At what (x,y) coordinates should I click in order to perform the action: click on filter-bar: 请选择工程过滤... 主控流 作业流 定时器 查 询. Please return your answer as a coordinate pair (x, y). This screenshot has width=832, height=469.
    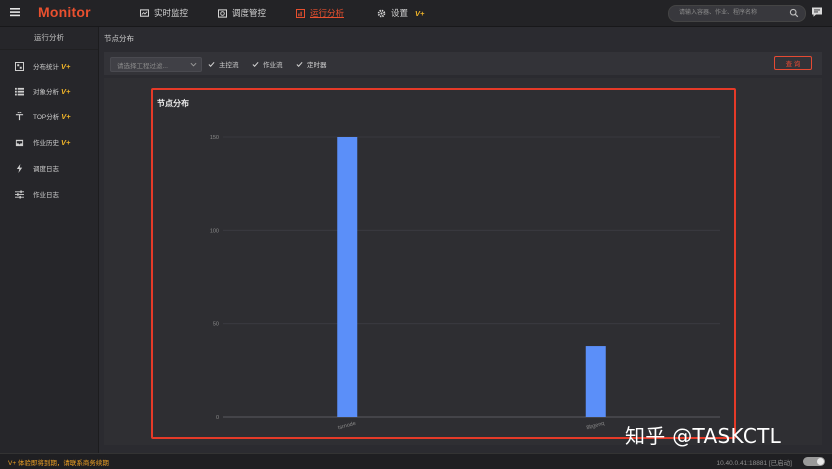
    Looking at the image, I should click on (463, 63).